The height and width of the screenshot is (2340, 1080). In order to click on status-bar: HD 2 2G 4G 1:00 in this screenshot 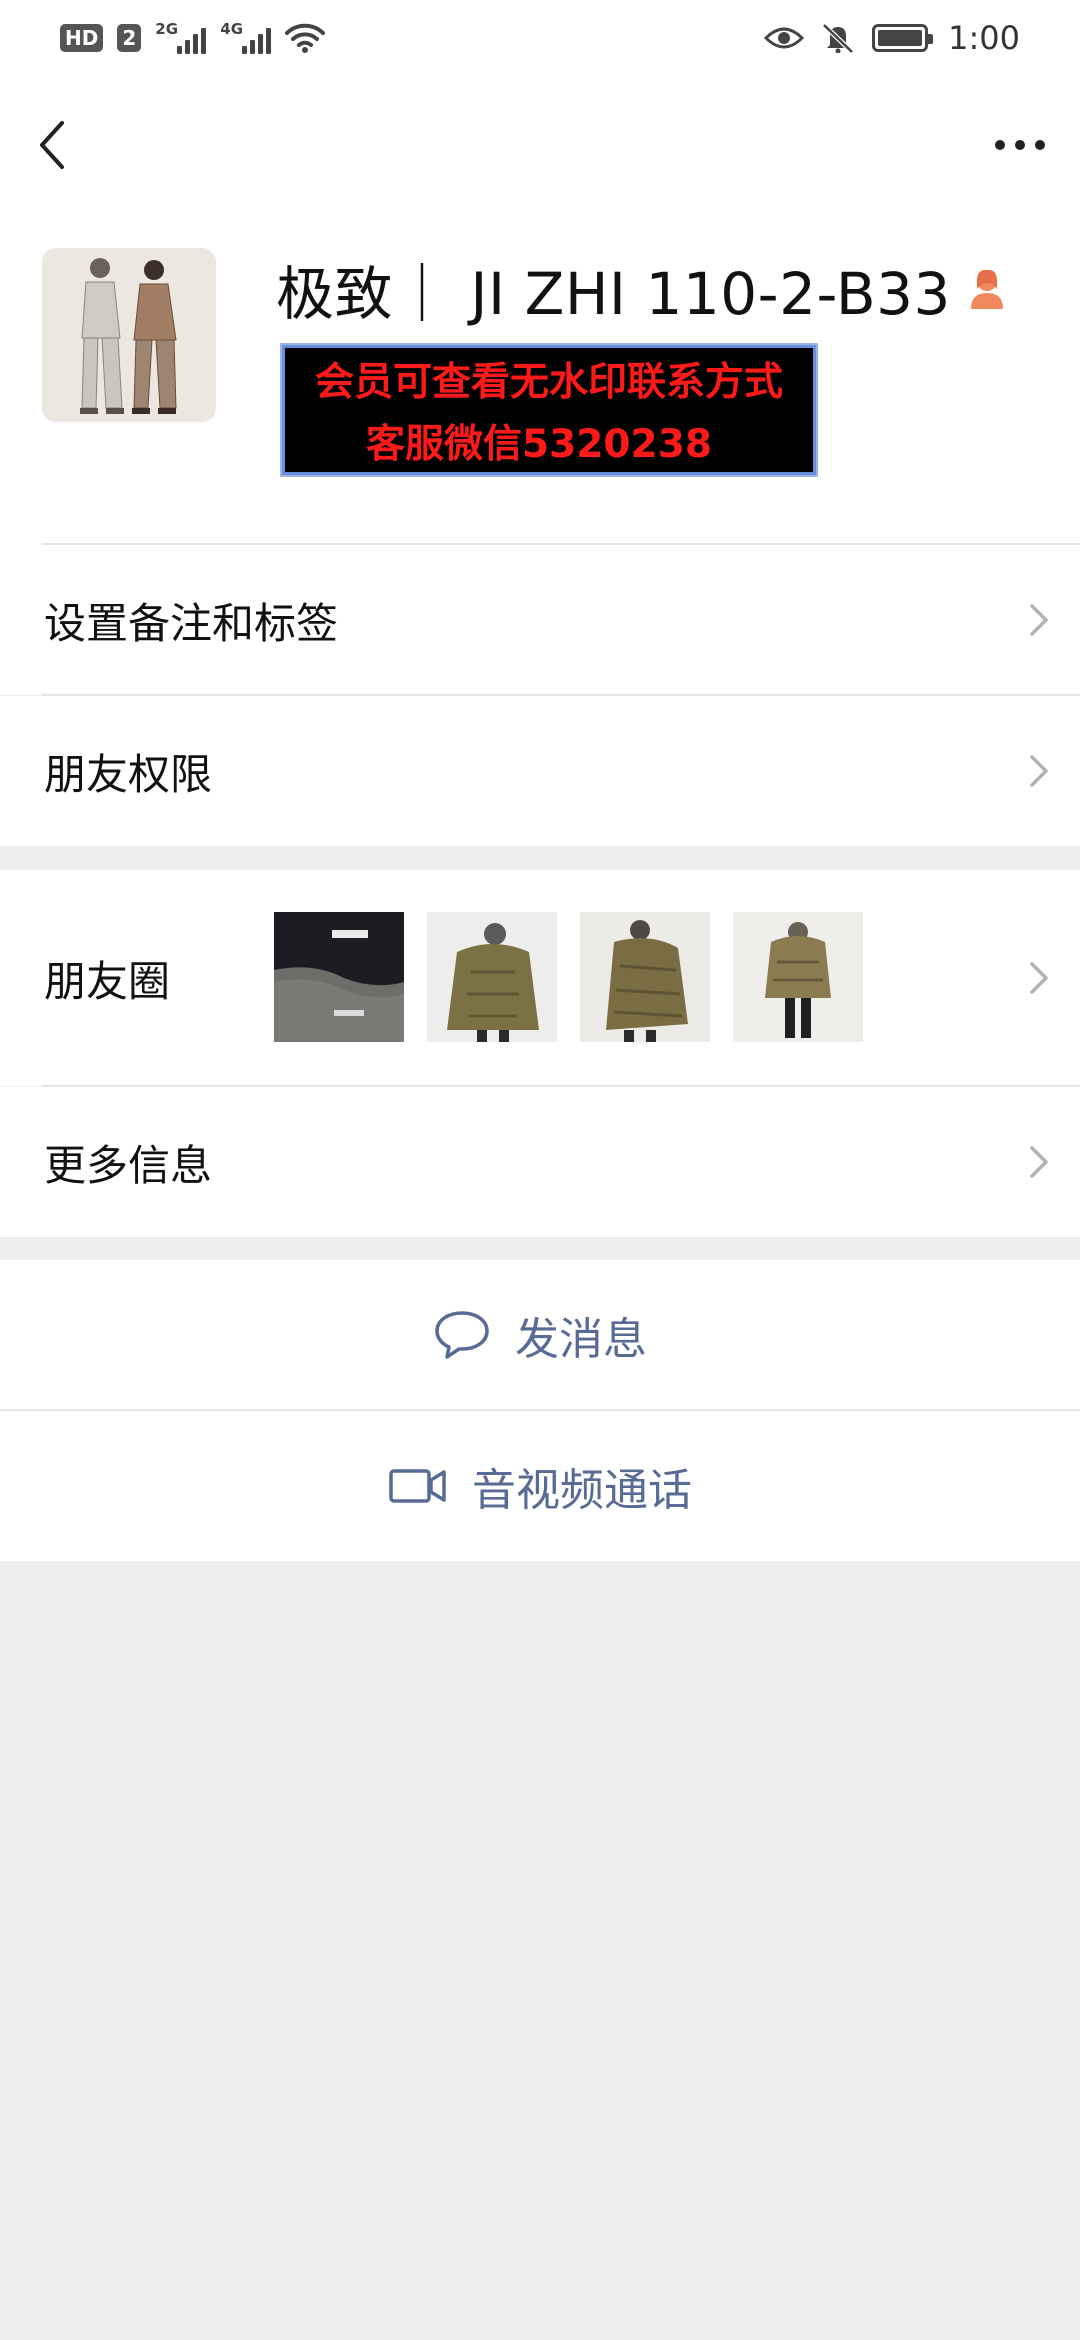, I will do `click(540, 37)`.